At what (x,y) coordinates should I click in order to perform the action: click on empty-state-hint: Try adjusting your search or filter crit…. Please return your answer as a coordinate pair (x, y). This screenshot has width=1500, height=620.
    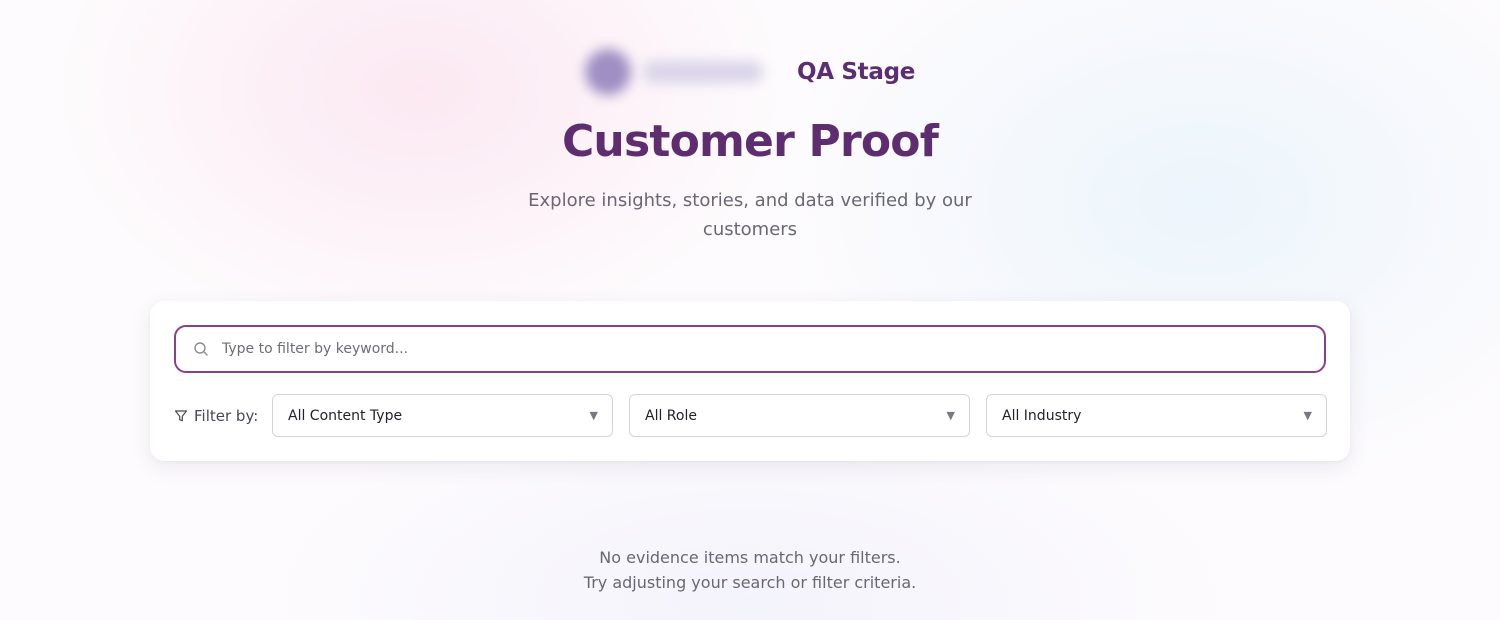
    Looking at the image, I should click on (750, 582).